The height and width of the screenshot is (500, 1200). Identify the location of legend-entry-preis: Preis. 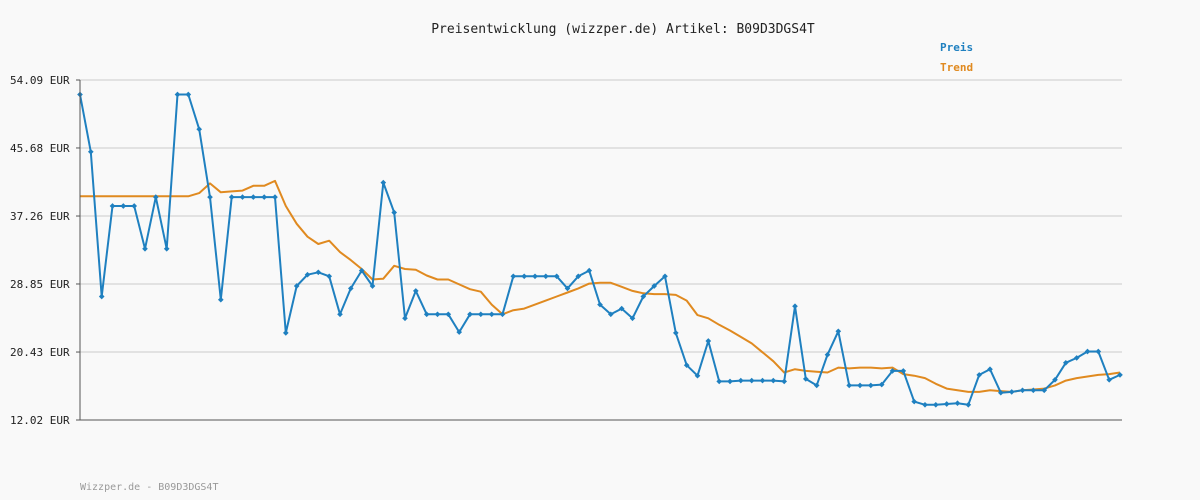
(956, 47).